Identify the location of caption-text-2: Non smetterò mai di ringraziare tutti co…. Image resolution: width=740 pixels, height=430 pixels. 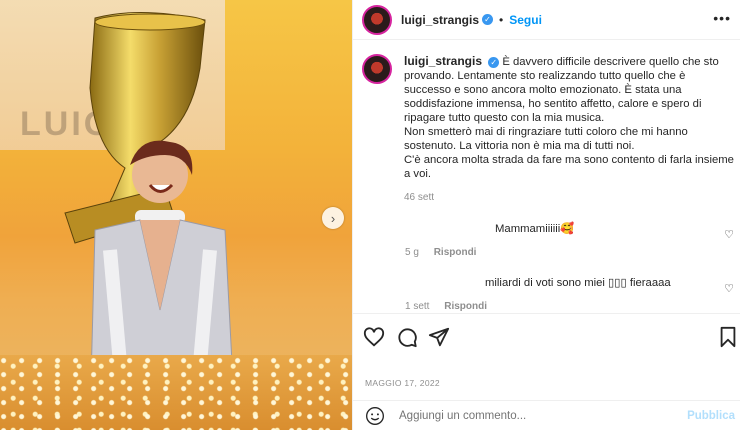
(546, 139).